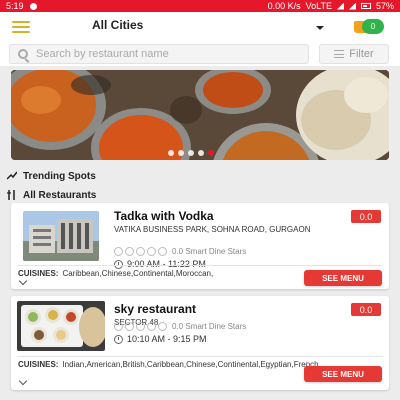 The height and width of the screenshot is (400, 400). What do you see at coordinates (361, 54) in the screenshot?
I see `filter-label: Filter` at bounding box center [361, 54].